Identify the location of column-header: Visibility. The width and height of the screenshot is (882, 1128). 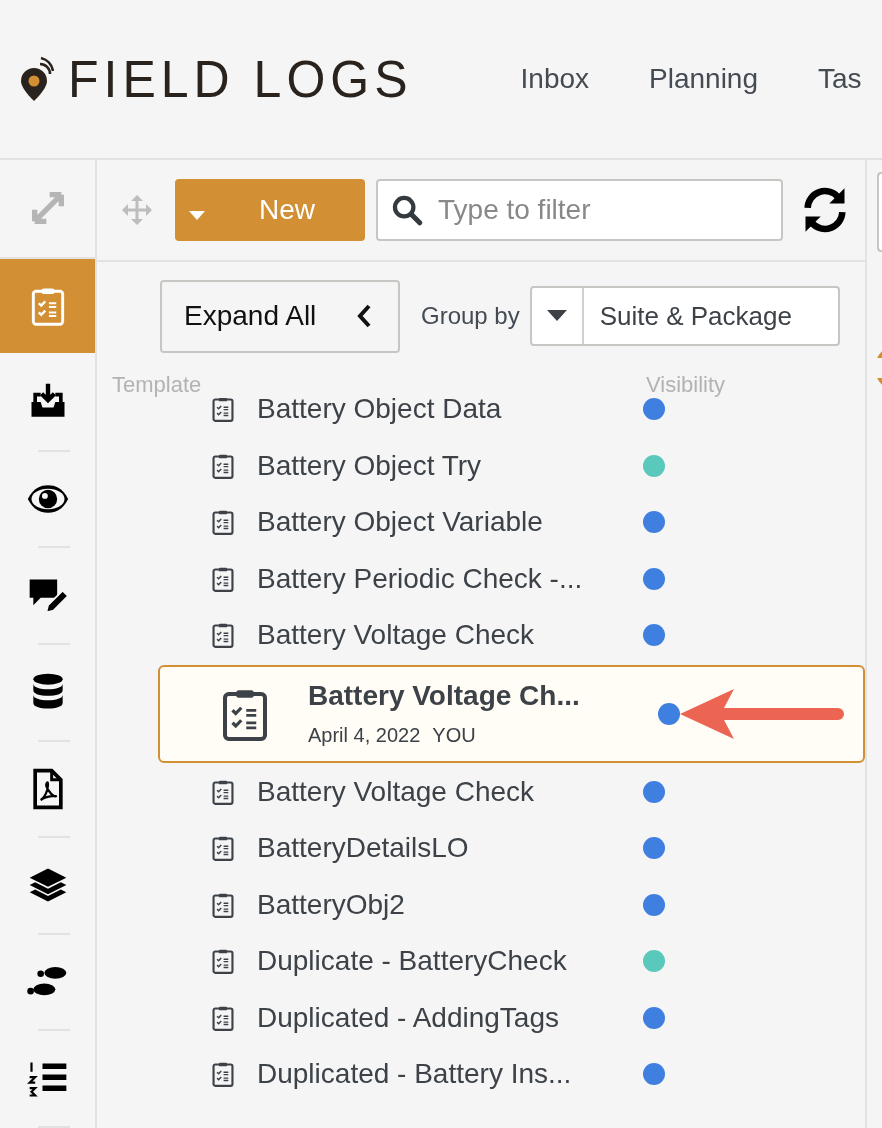
(686, 385).